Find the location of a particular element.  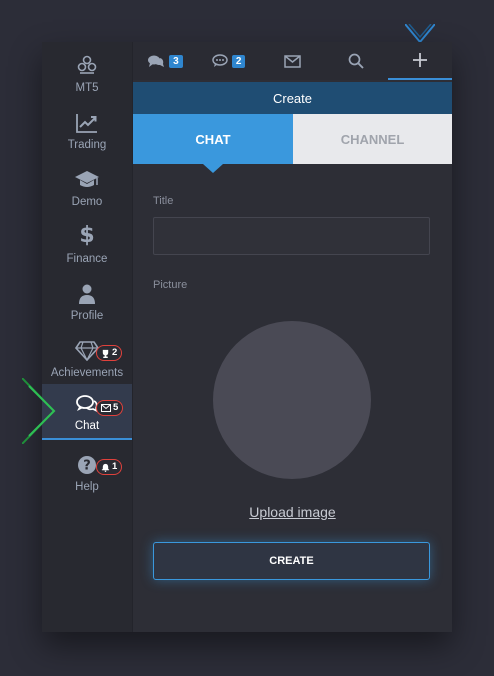

sidebar-item-achievements: Achievements 2 is located at coordinates (87, 358).